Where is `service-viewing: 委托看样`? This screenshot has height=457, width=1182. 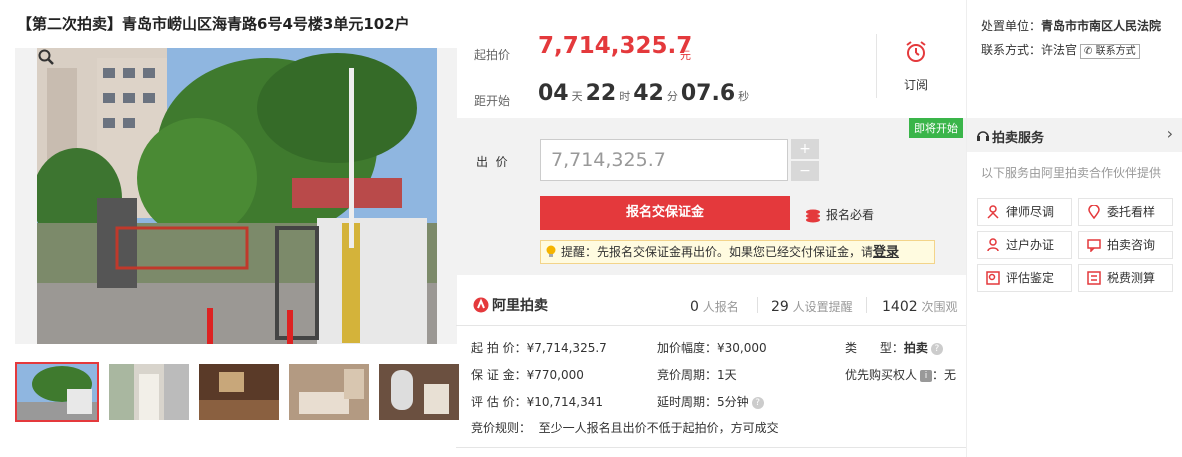 service-viewing: 委托看样 is located at coordinates (1125, 212).